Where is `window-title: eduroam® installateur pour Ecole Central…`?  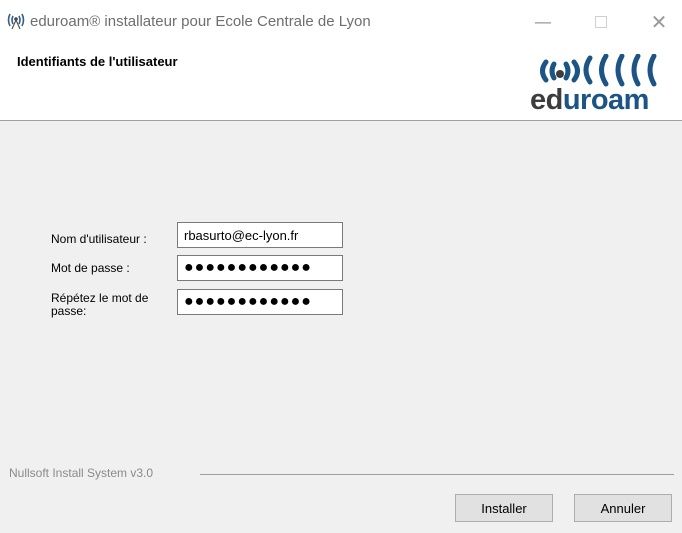 window-title: eduroam® installateur pour Ecole Central… is located at coordinates (200, 21).